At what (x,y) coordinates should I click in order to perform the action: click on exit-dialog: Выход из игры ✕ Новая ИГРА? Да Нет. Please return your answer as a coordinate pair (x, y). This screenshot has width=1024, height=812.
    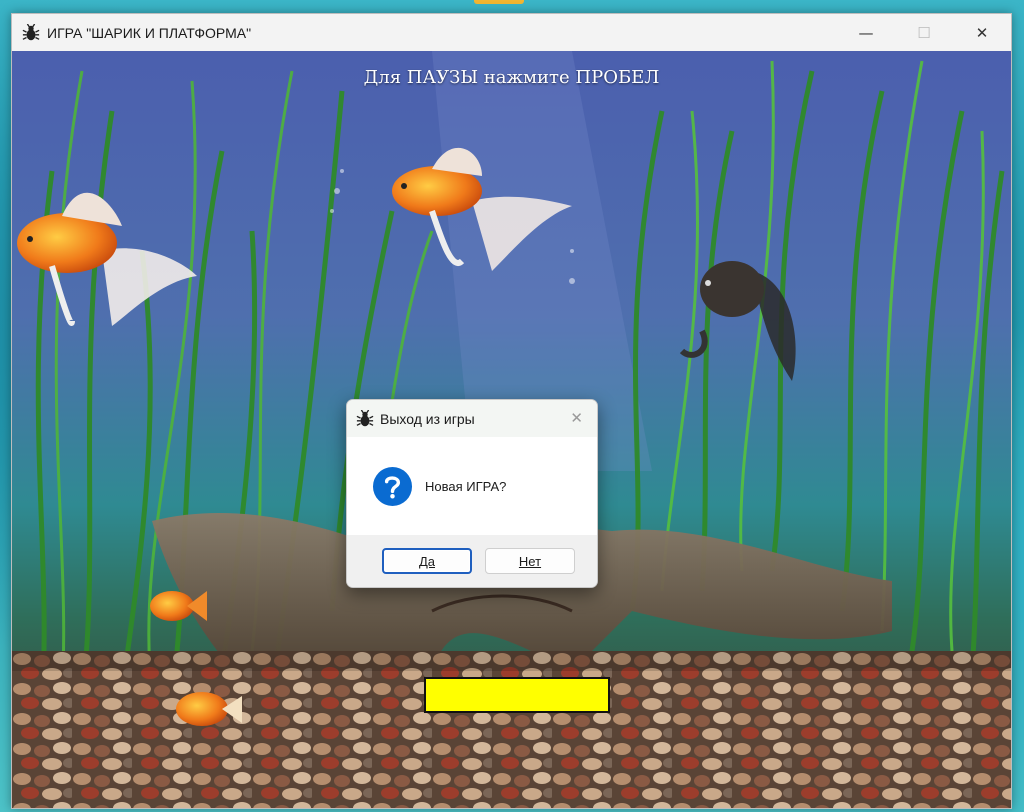
    Looking at the image, I should click on (472, 493).